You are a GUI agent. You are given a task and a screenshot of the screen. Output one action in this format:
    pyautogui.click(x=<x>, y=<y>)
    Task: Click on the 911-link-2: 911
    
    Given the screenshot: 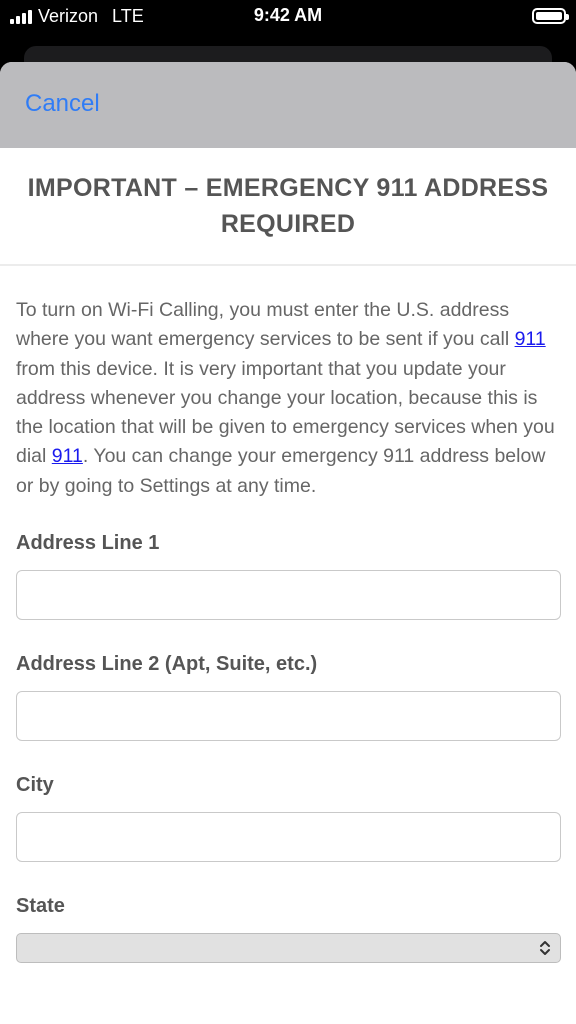 What is the action you would take?
    pyautogui.click(x=67, y=456)
    